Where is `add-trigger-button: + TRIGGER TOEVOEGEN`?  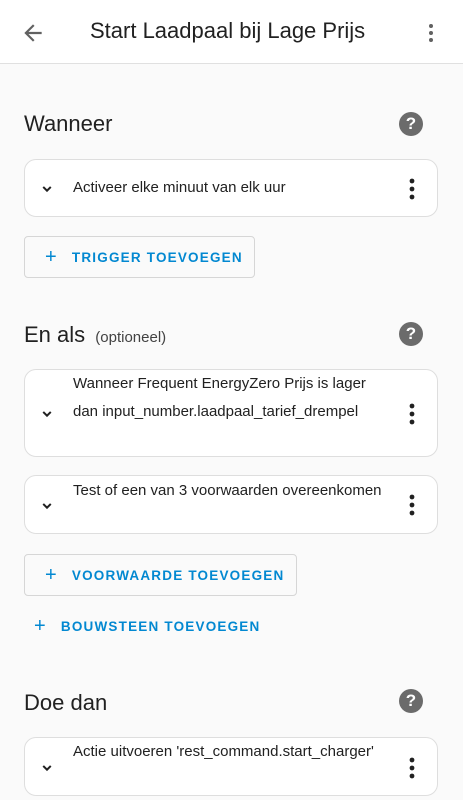
add-trigger-button: + TRIGGER TOEVOEGEN is located at coordinates (139, 257).